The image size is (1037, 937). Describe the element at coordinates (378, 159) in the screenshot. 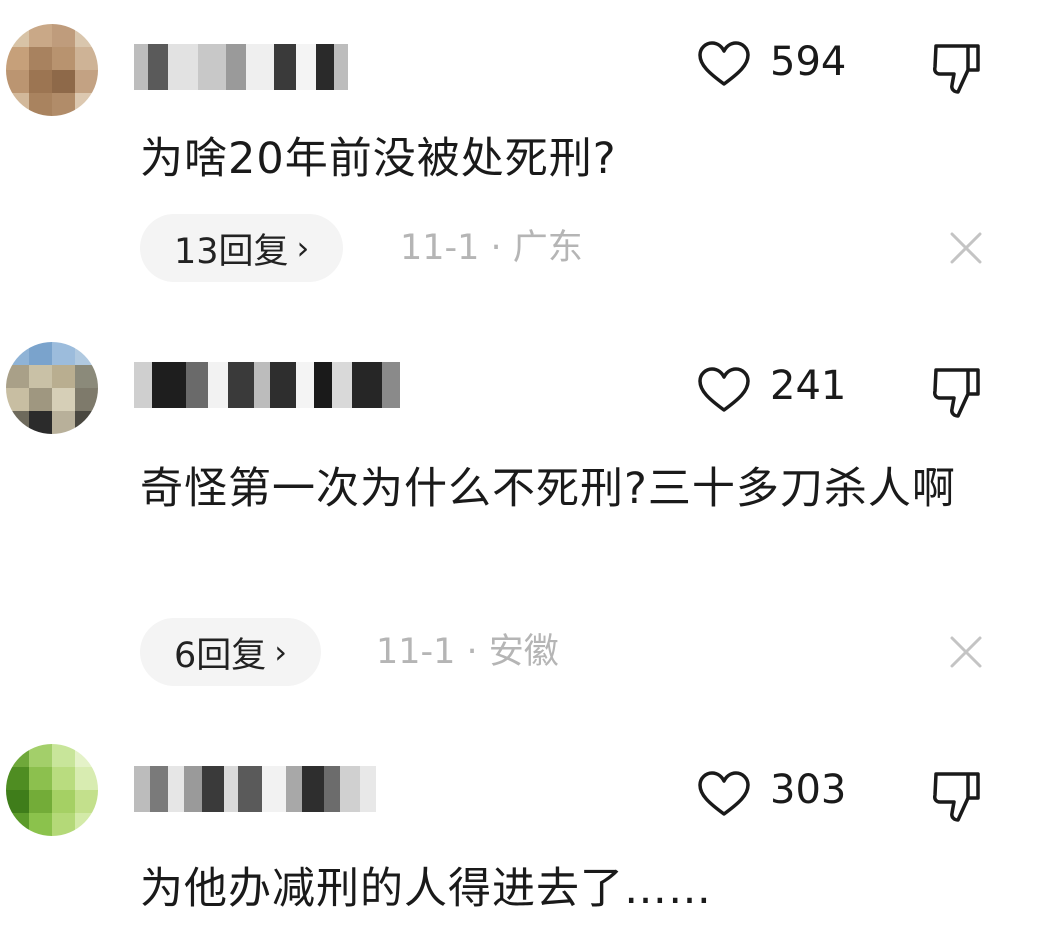

I see `comment-text: 为啥20年前没被处死刑?` at that location.